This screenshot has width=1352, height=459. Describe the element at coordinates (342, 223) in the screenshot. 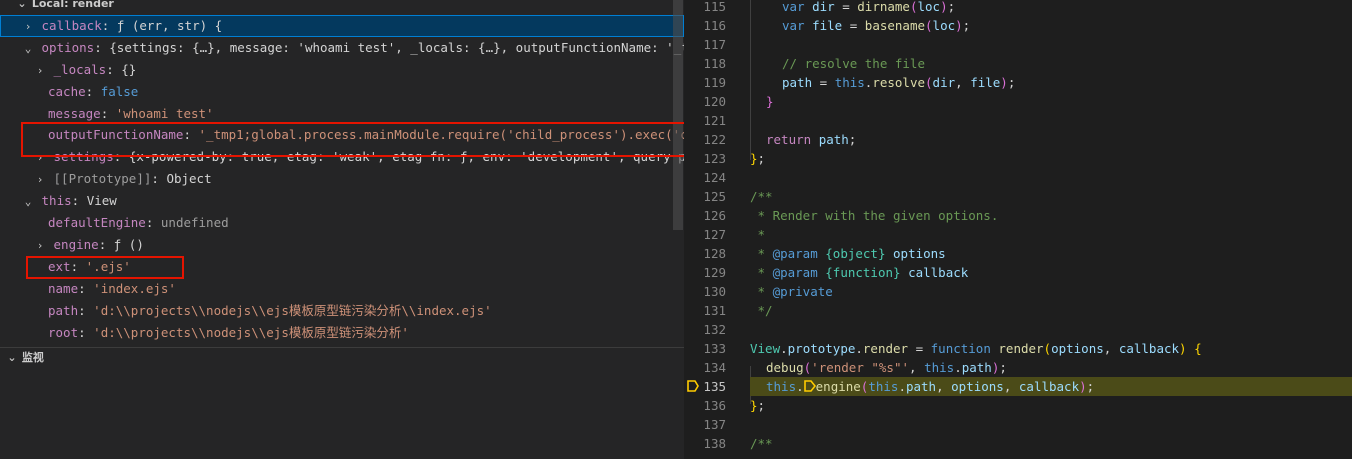

I see `variable-row-defaultengine: defaultEngine: undefined` at that location.